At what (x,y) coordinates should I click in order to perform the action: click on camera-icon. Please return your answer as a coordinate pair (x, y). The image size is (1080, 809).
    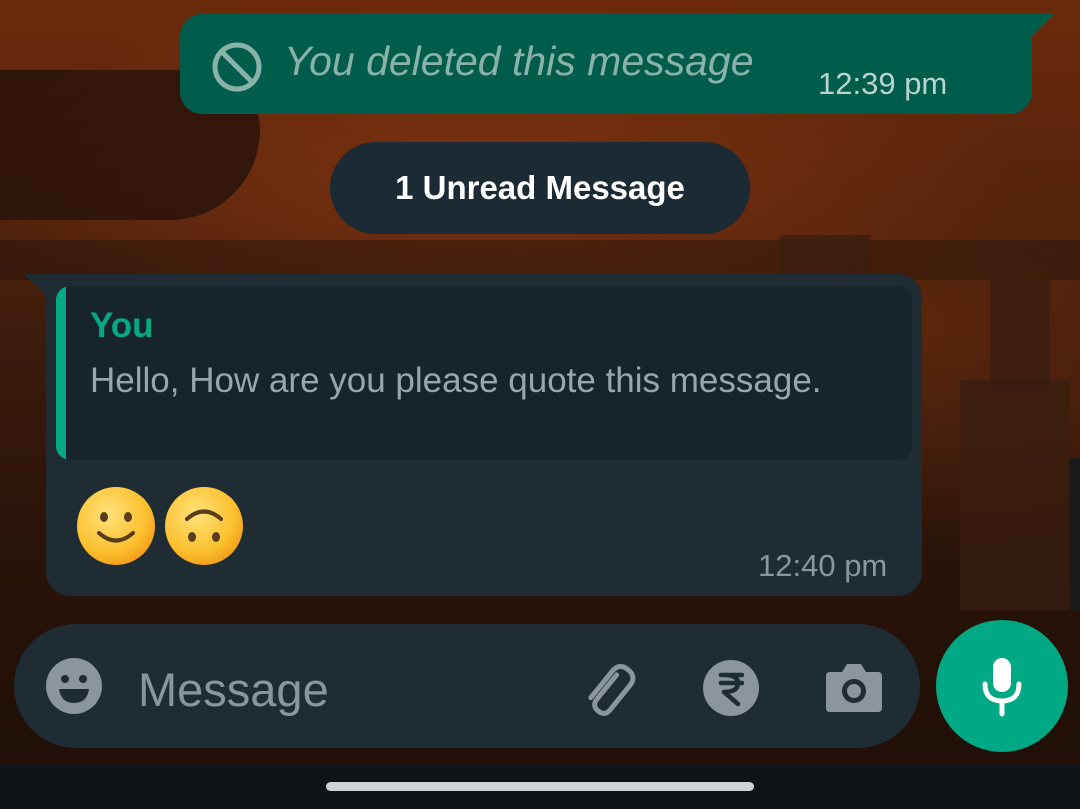
    Looking at the image, I should click on (854, 687).